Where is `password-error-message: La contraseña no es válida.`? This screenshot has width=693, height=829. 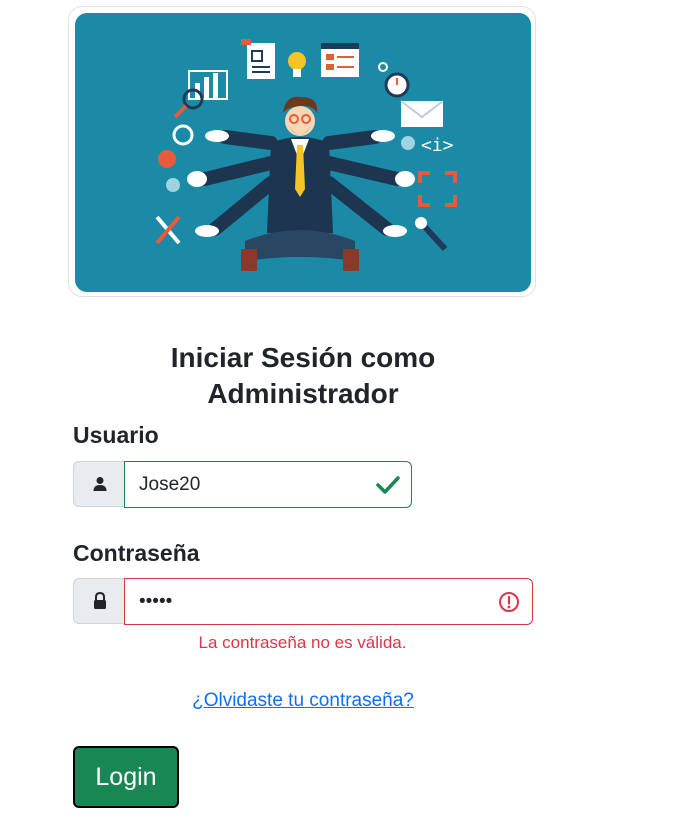 password-error-message: La contraseña no es válida. is located at coordinates (302, 642).